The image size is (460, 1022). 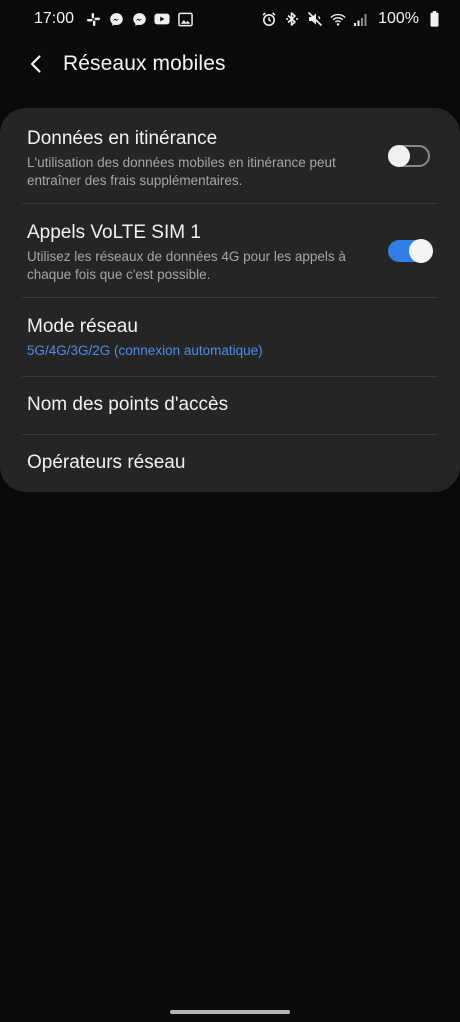 I want to click on page-title: Réseaux mobiles, so click(x=144, y=63).